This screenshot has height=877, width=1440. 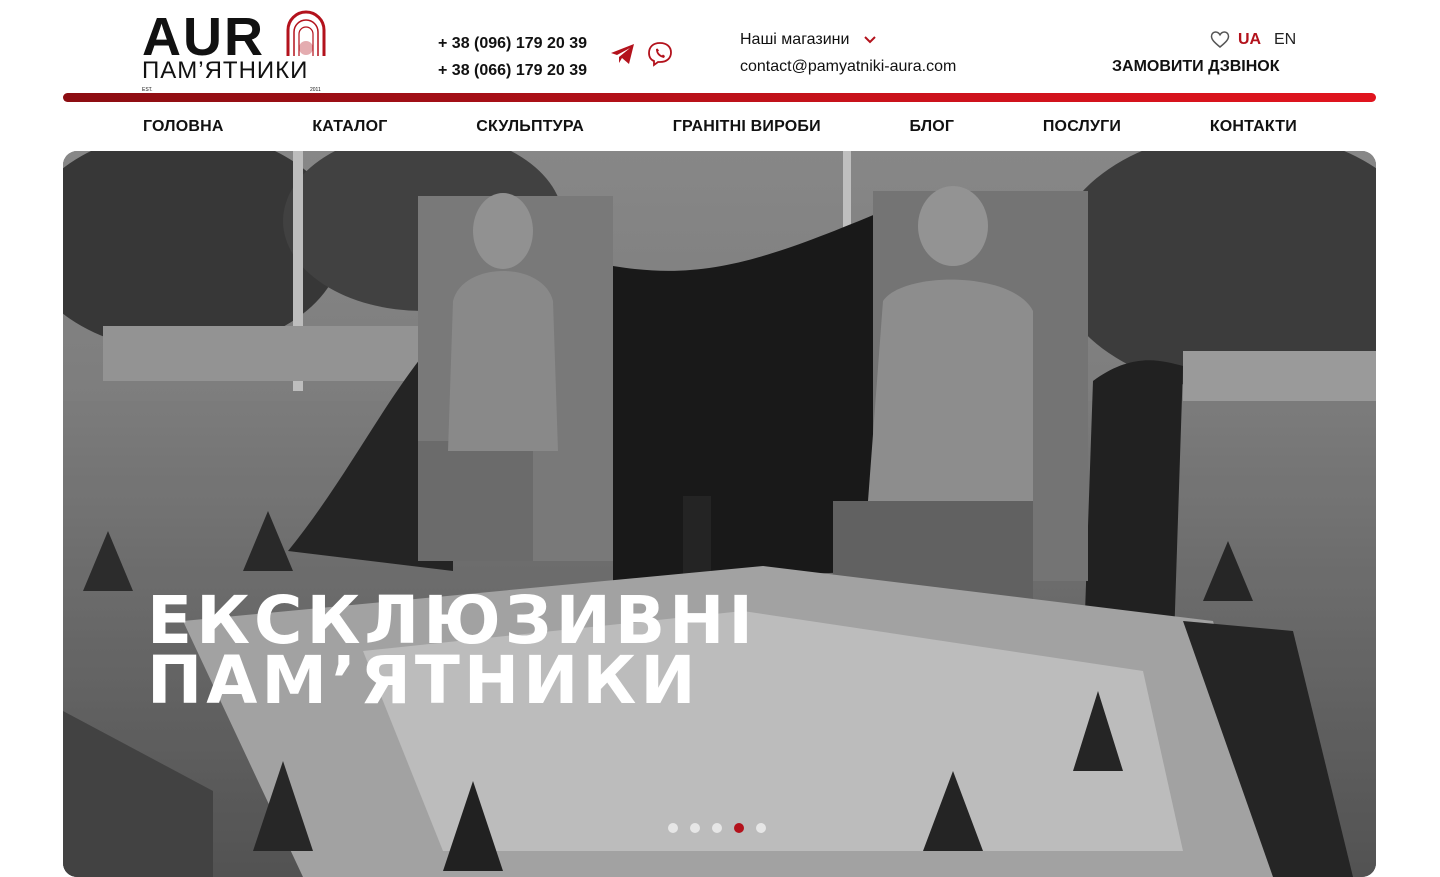 What do you see at coordinates (1220, 40) in the screenshot?
I see `heart-icon` at bounding box center [1220, 40].